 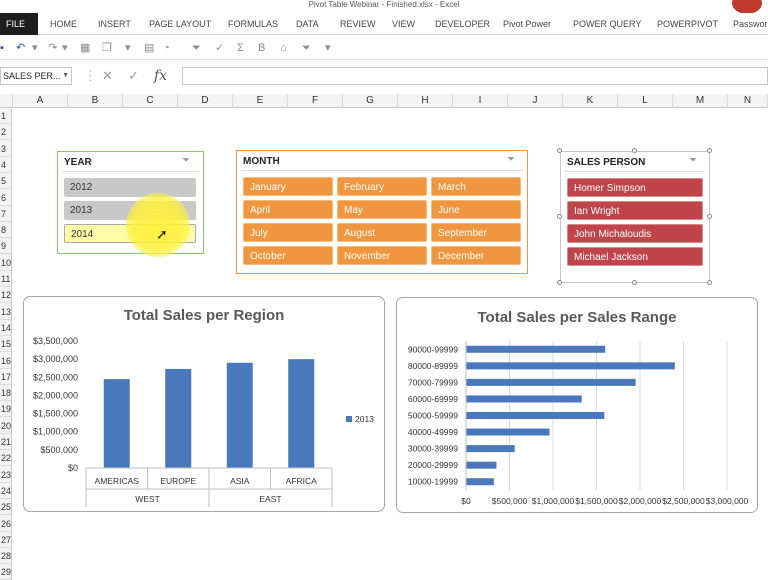 I want to click on row-header: 6, so click(x=5, y=198).